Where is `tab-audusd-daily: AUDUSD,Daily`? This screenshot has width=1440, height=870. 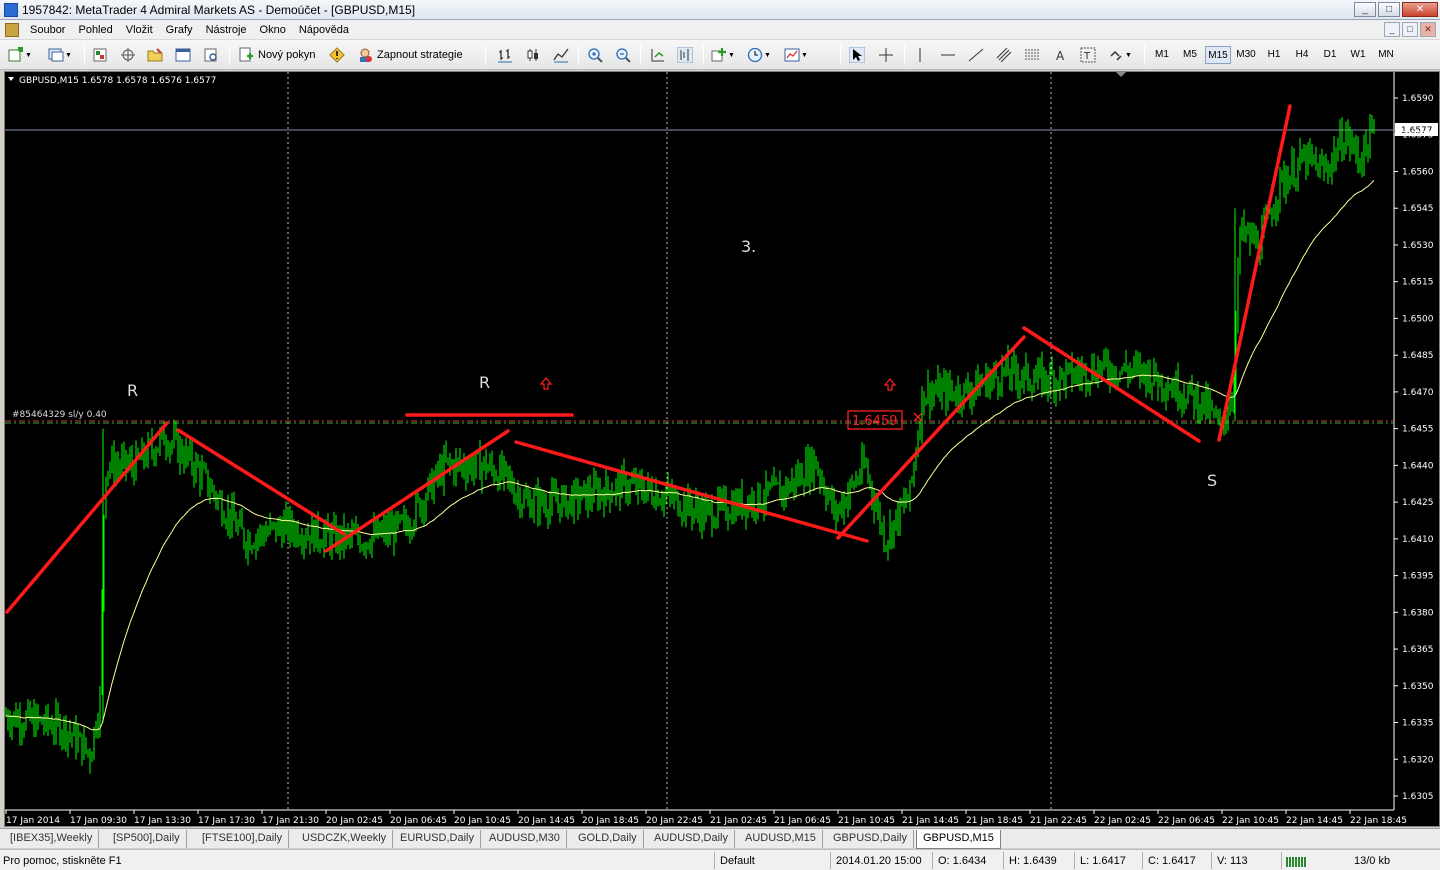 tab-audusd-daily: AUDUSD,Daily is located at coordinates (691, 839).